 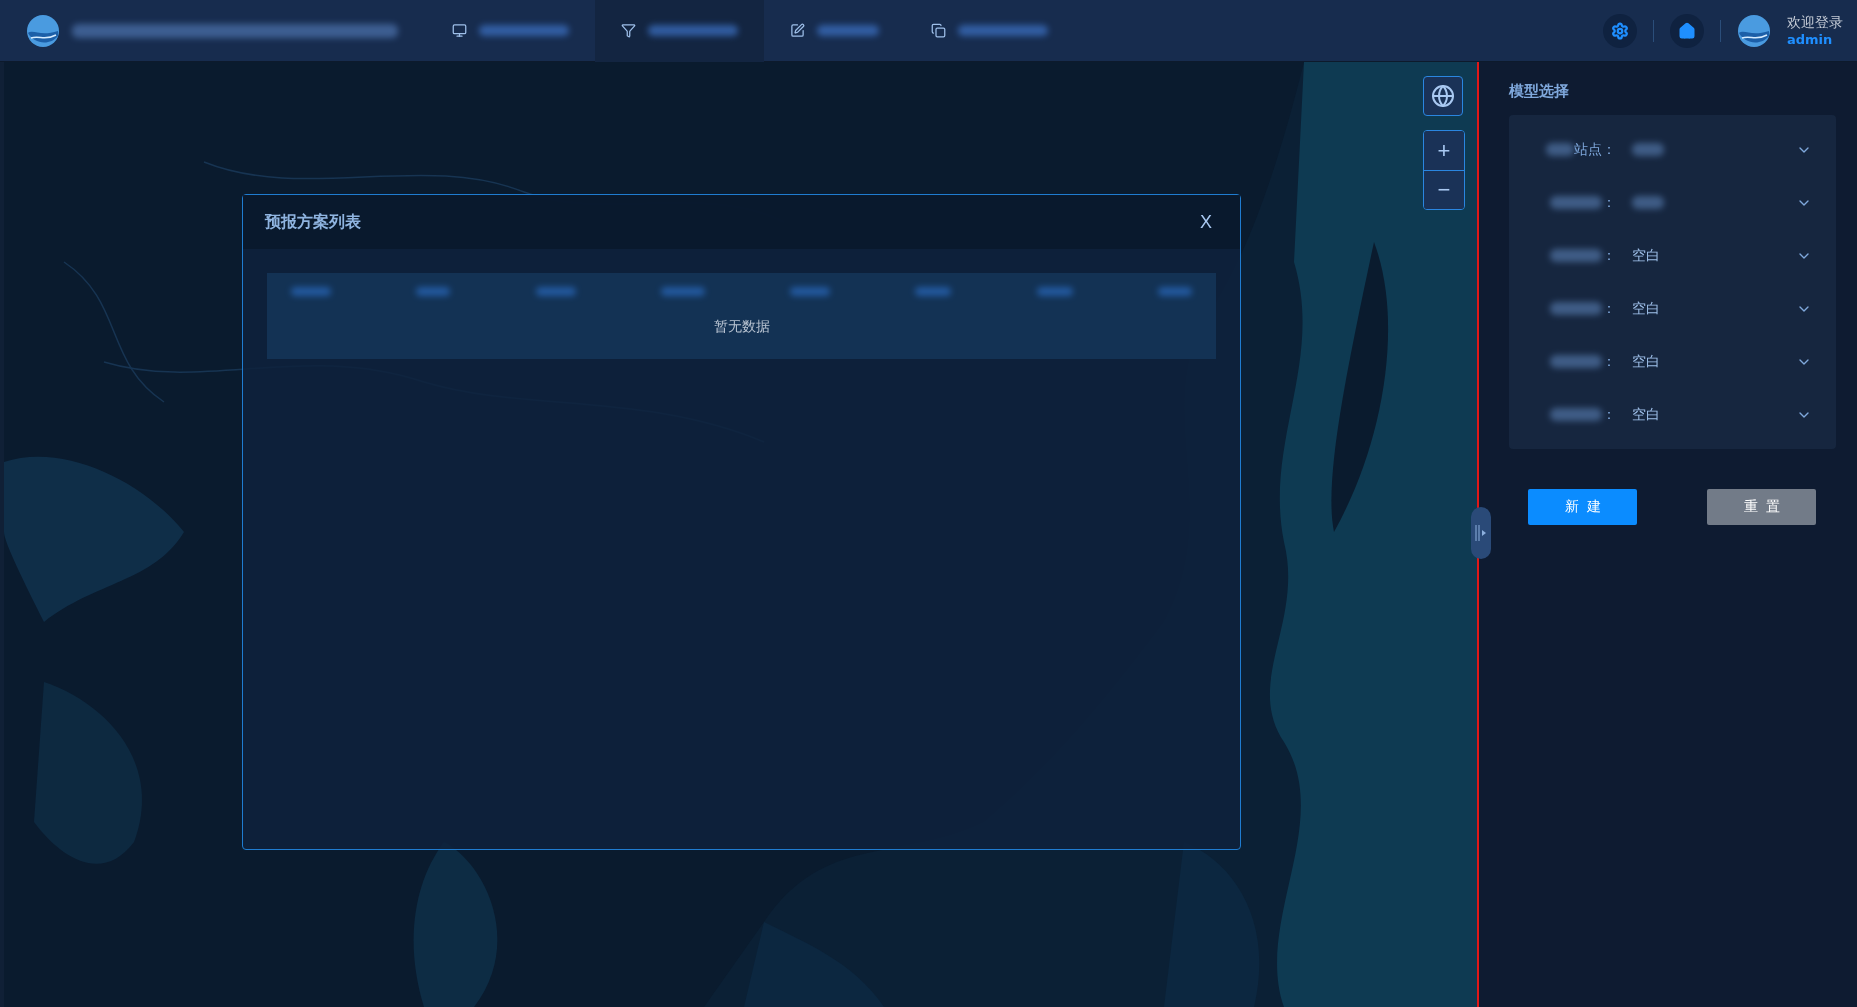 I want to click on home-button, so click(x=1687, y=30).